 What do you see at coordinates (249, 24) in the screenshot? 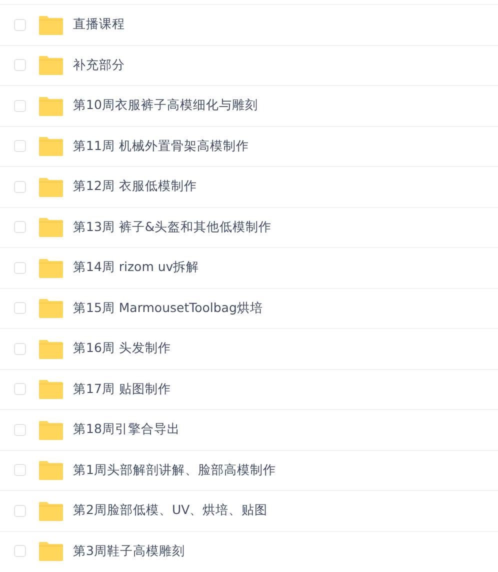
I see `folder-row: 直播课程` at bounding box center [249, 24].